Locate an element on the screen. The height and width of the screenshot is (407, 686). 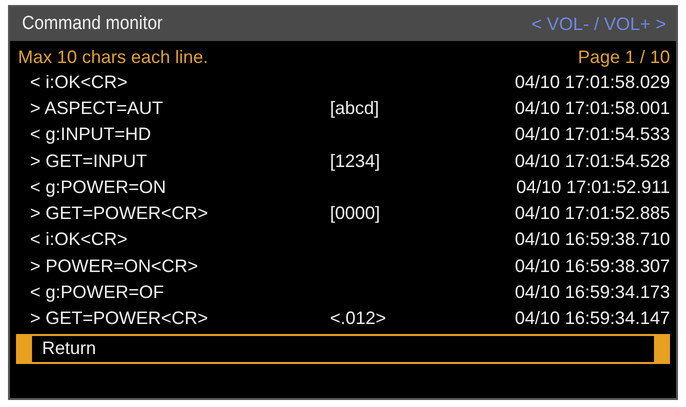
timestamp: 04/10 17:01:58.029 is located at coordinates (592, 82).